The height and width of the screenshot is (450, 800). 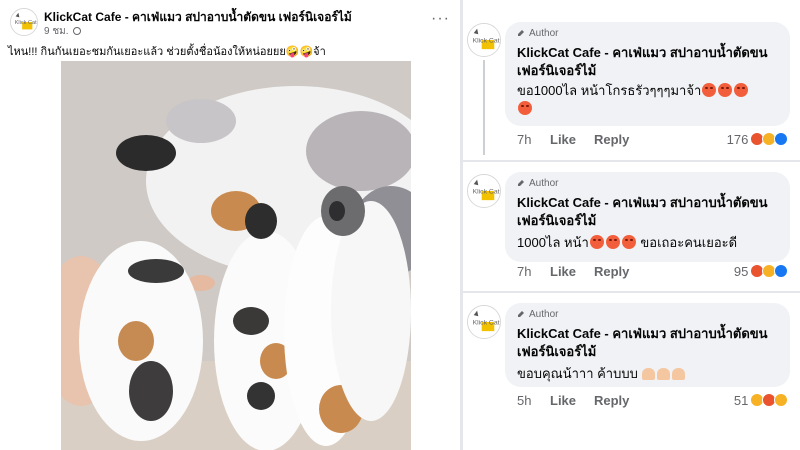 I want to click on wow-reaction-icon, so click(x=781, y=400).